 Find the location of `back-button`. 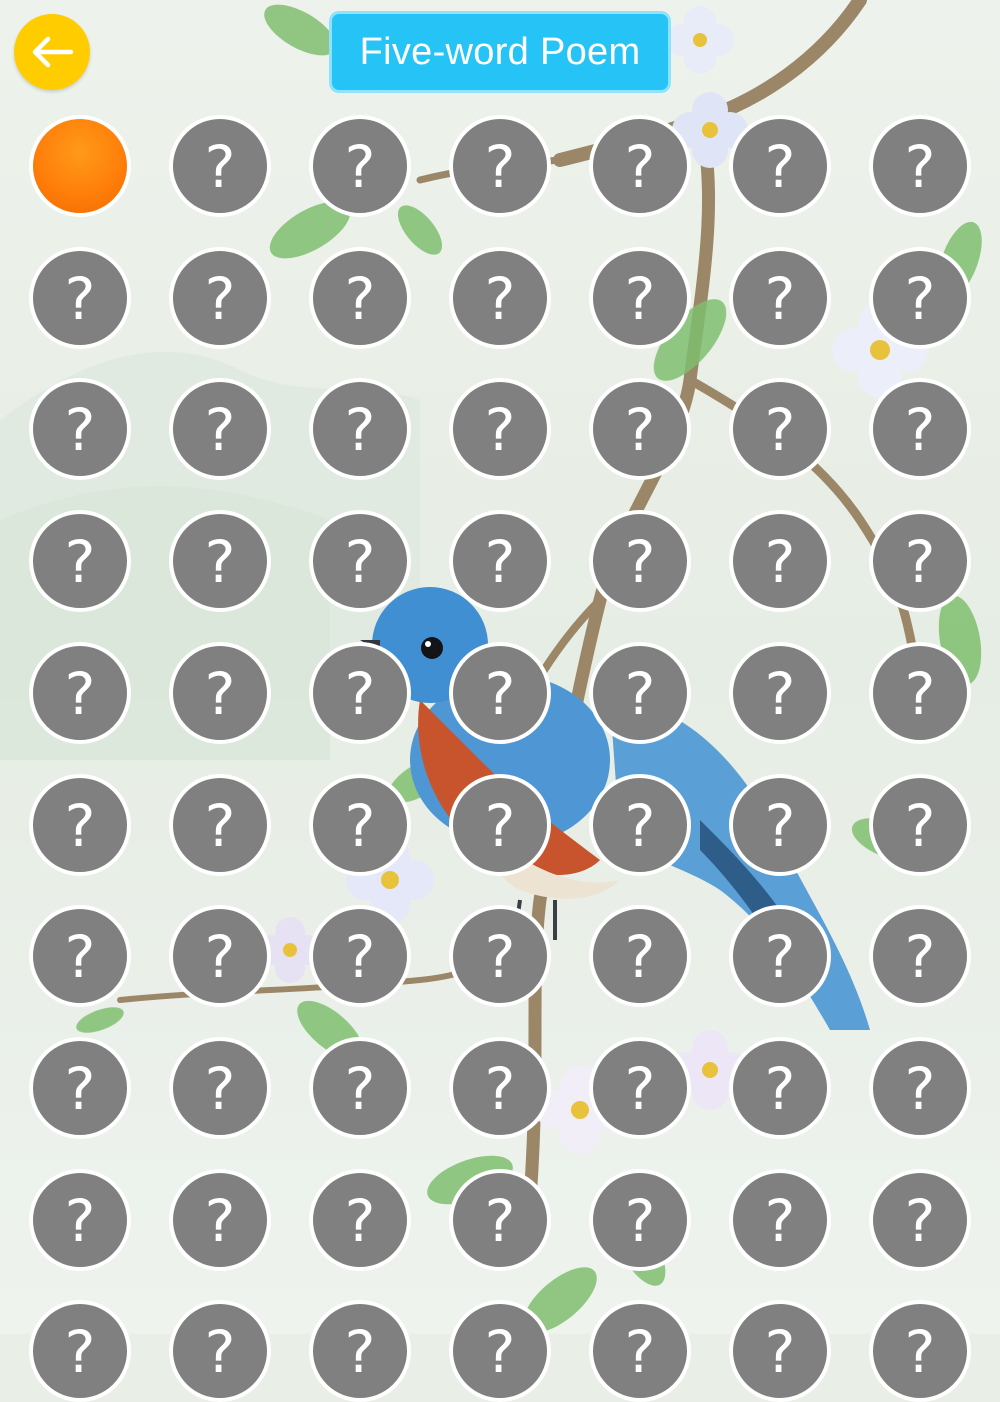

back-button is located at coordinates (52, 52).